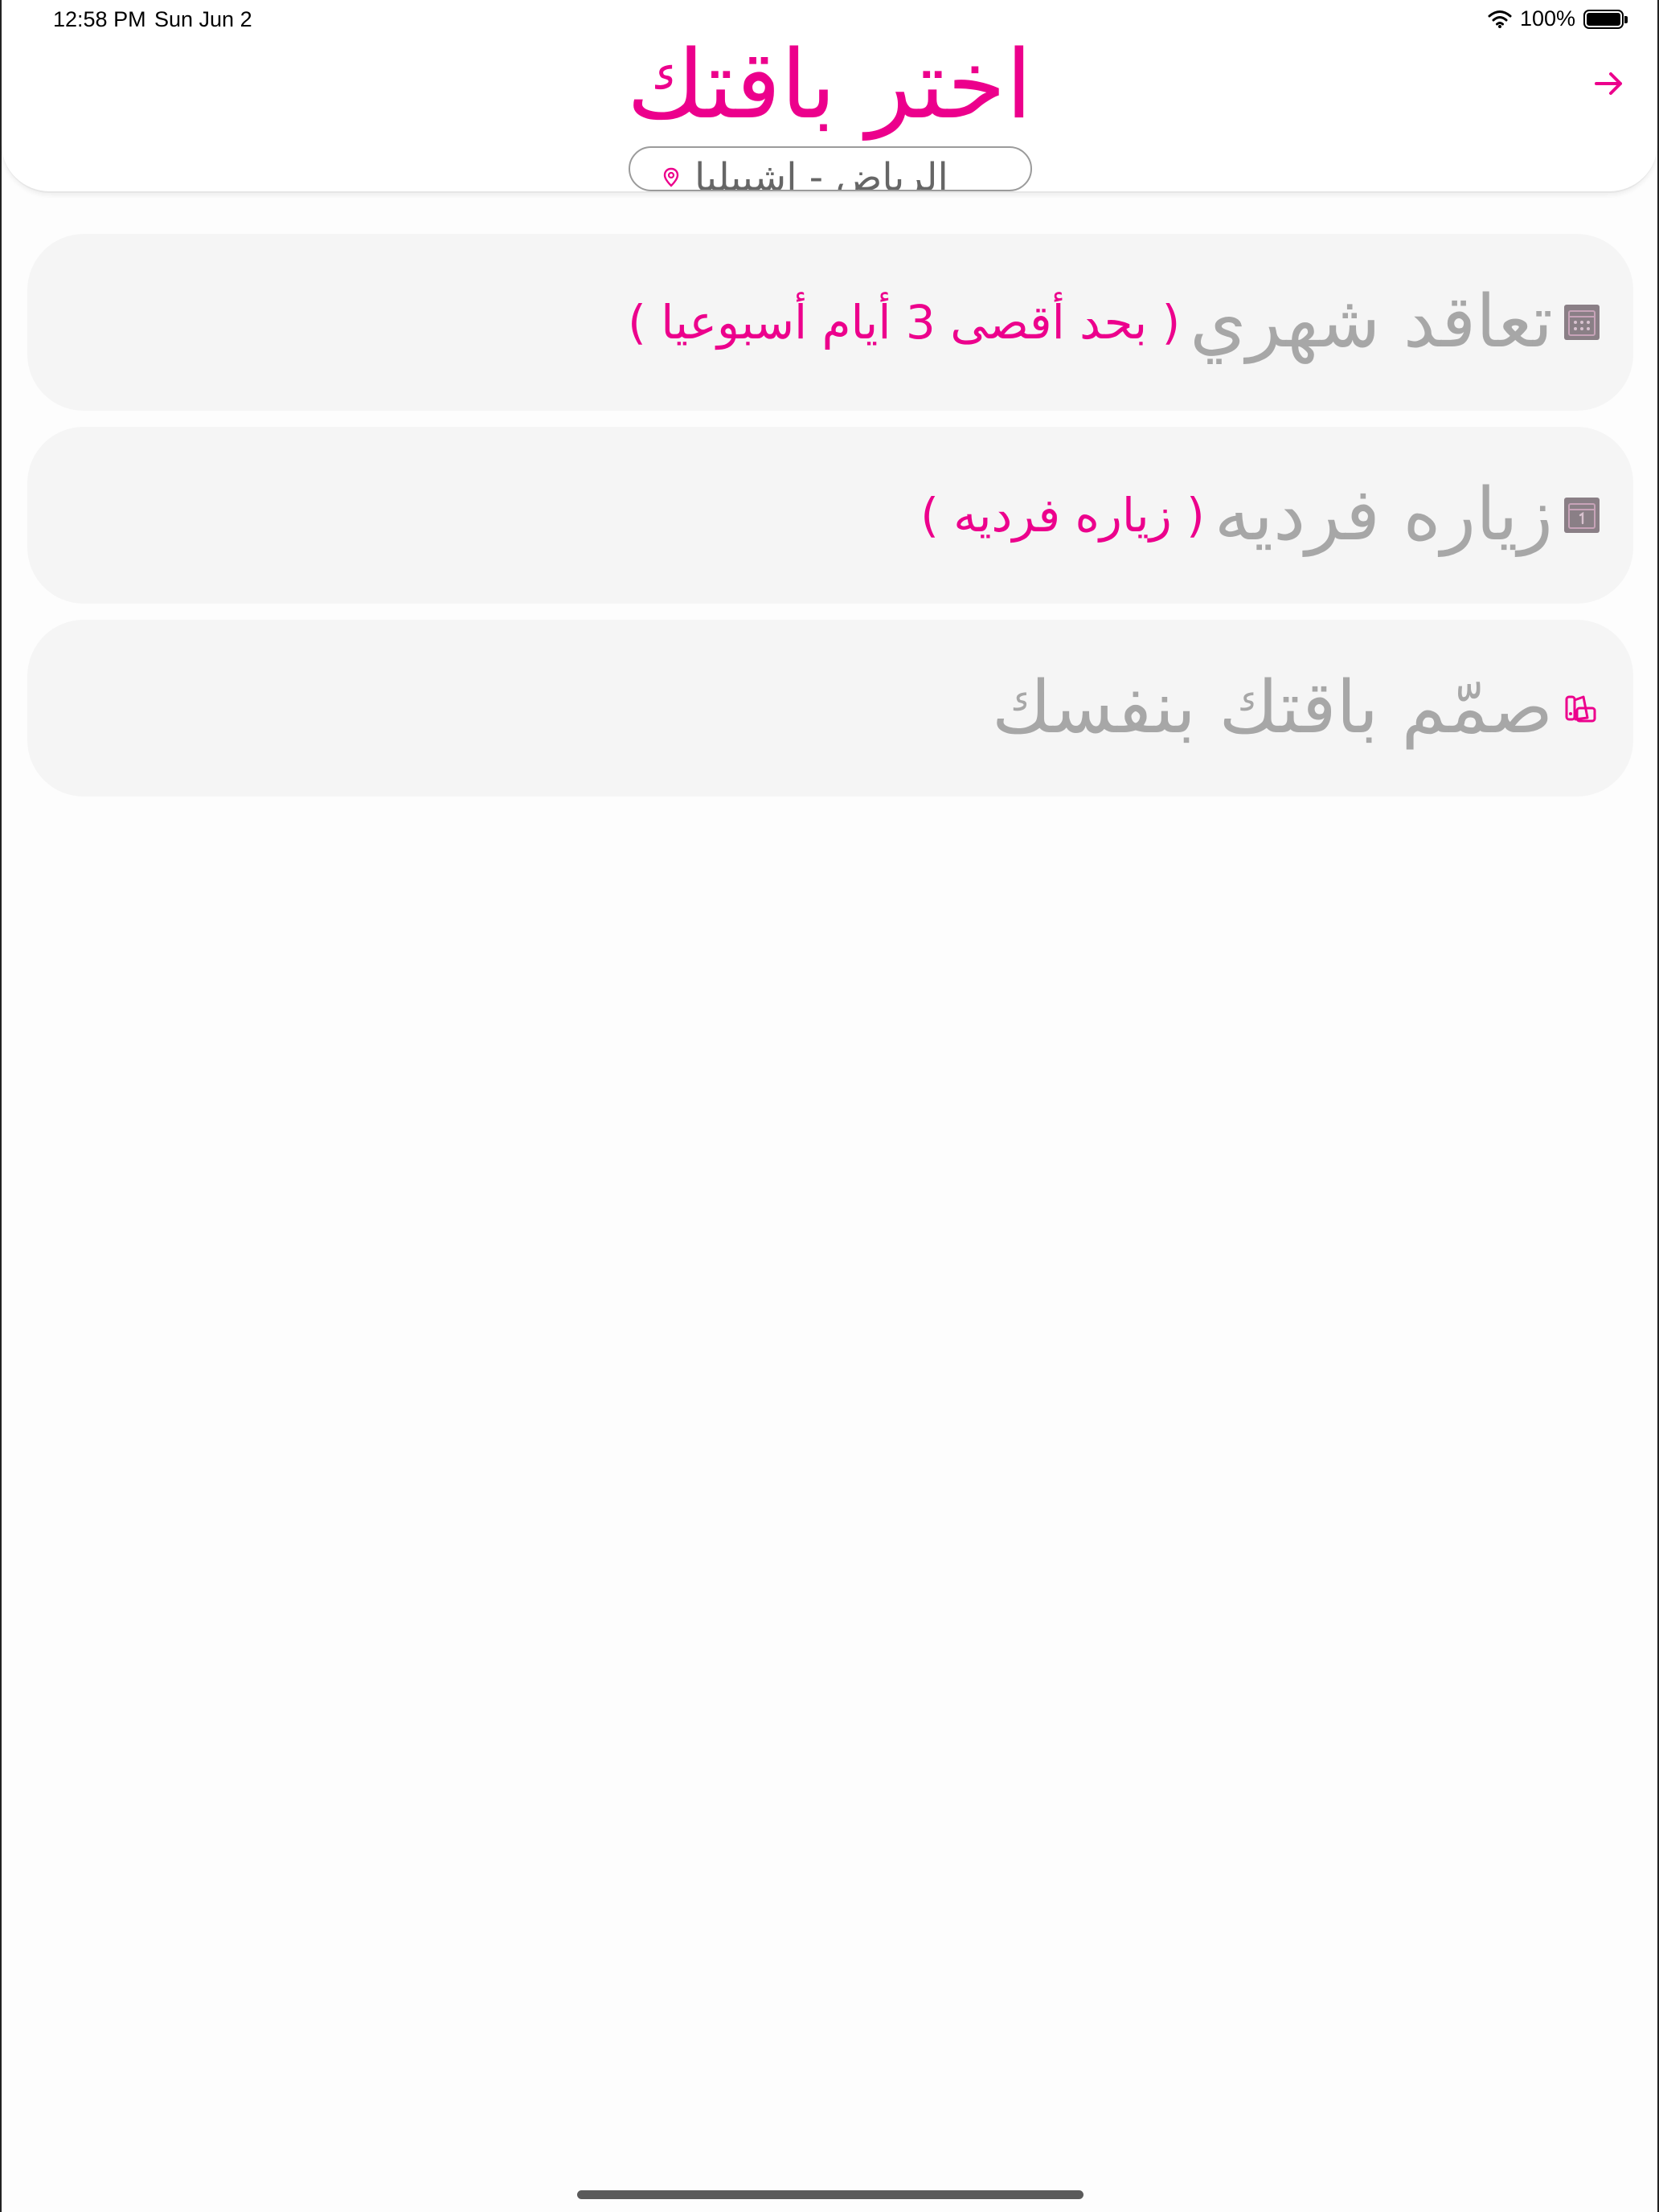 The width and height of the screenshot is (1659, 2212). What do you see at coordinates (830, 708) in the screenshot?
I see `package-card-custom: صمّم باقتك بنفسك` at bounding box center [830, 708].